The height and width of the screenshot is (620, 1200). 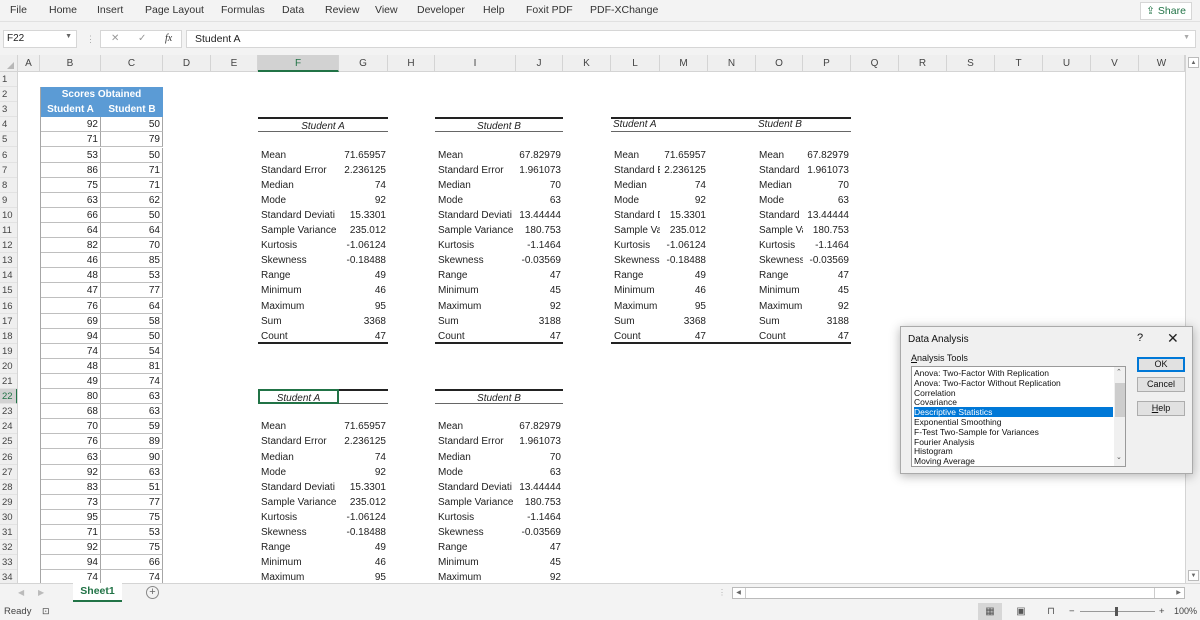 What do you see at coordinates (70, 457) in the screenshot?
I see `score-student-a: 63` at bounding box center [70, 457].